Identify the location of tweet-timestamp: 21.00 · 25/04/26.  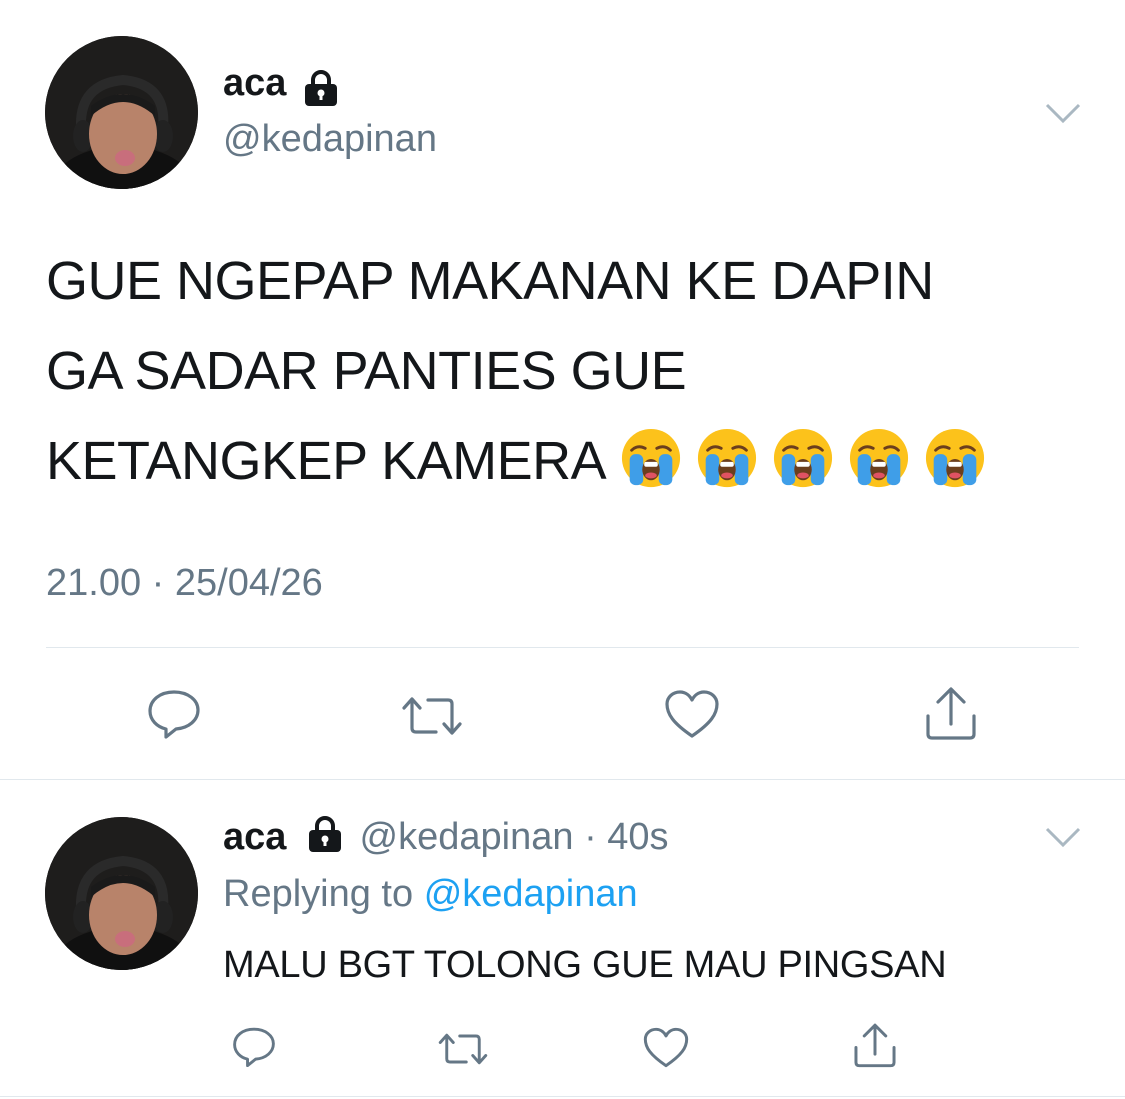
(184, 583).